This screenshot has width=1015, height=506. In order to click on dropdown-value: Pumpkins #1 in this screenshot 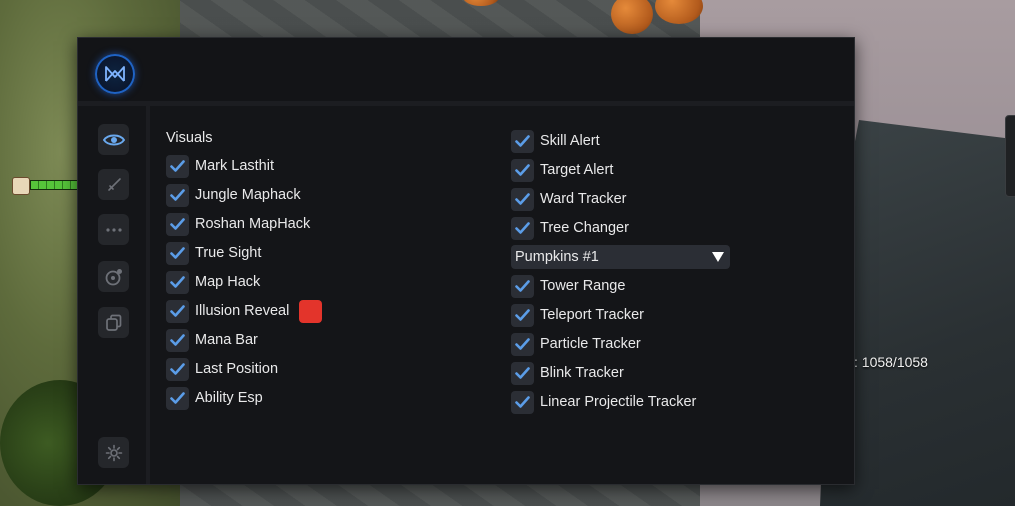, I will do `click(557, 257)`.